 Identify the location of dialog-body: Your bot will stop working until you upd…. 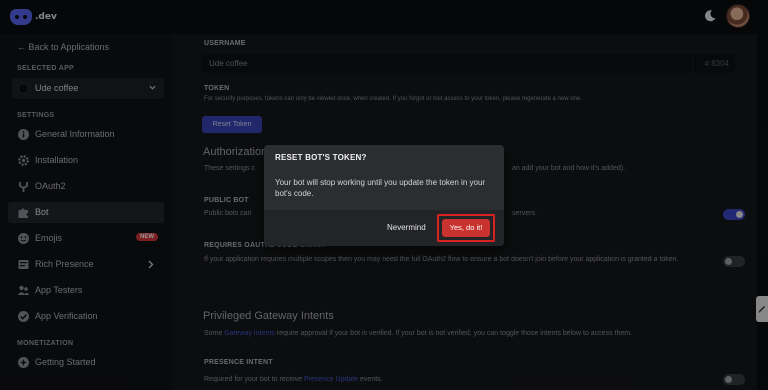
(380, 188).